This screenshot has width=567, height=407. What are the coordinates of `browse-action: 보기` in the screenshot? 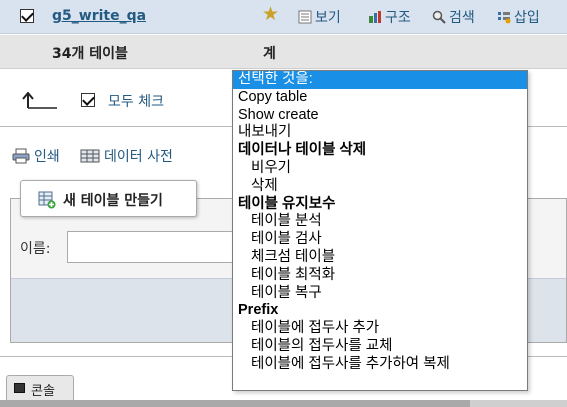 It's located at (319, 17).